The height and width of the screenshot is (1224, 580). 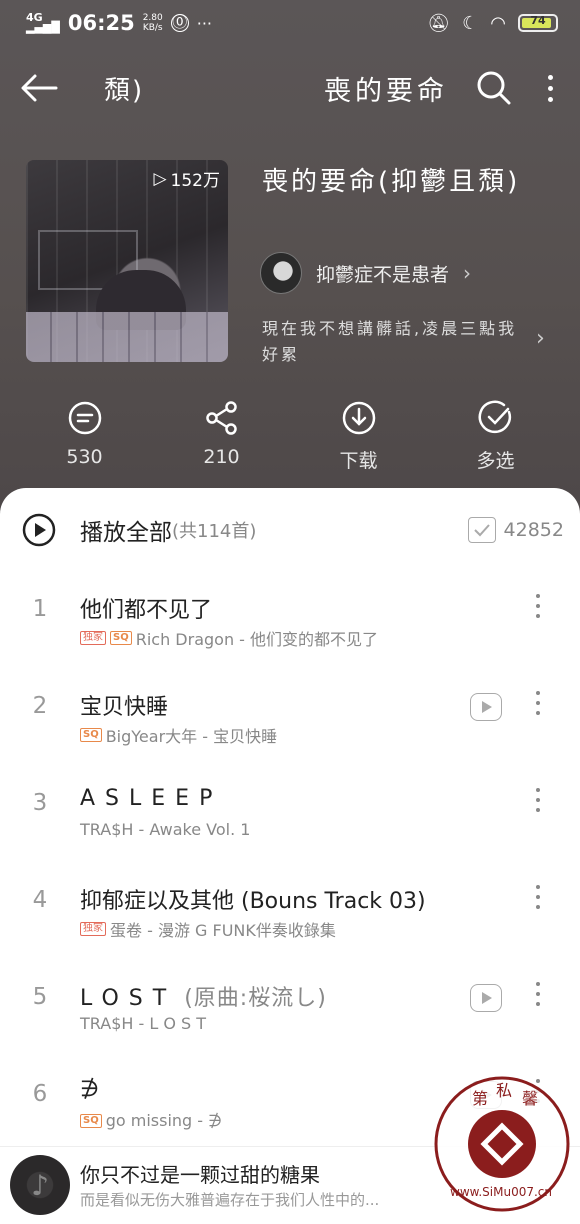 What do you see at coordinates (39, 530) in the screenshot?
I see `play-circle-icon` at bounding box center [39, 530].